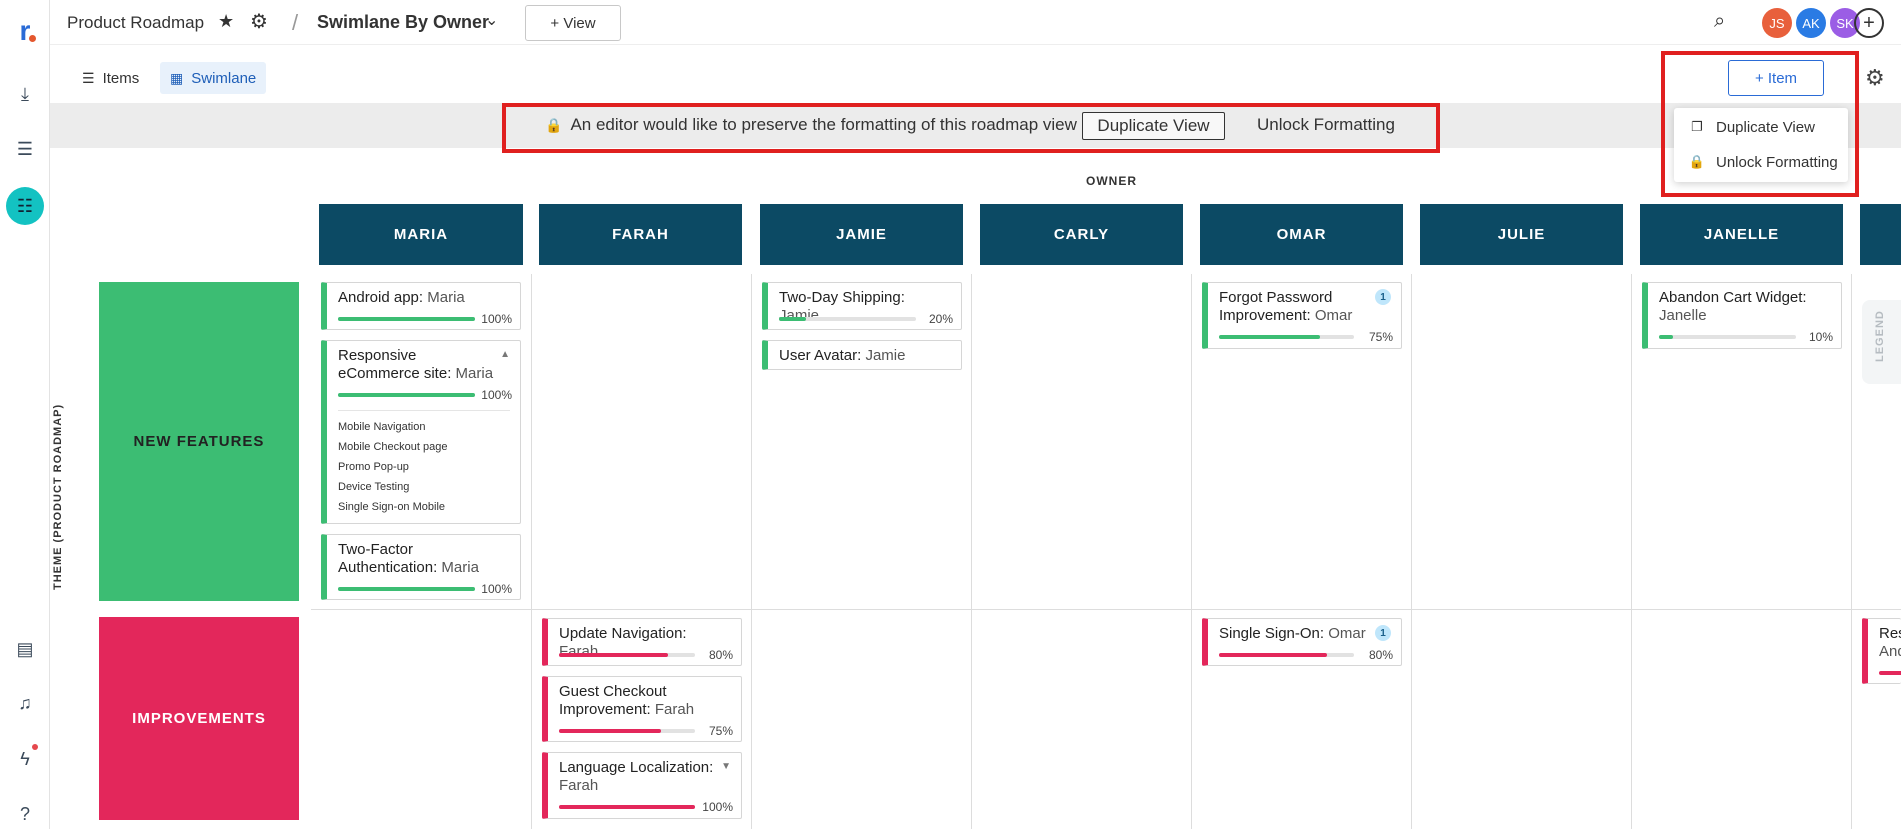  What do you see at coordinates (491, 20) in the screenshot?
I see `chevron-down-icon: ⌄` at bounding box center [491, 20].